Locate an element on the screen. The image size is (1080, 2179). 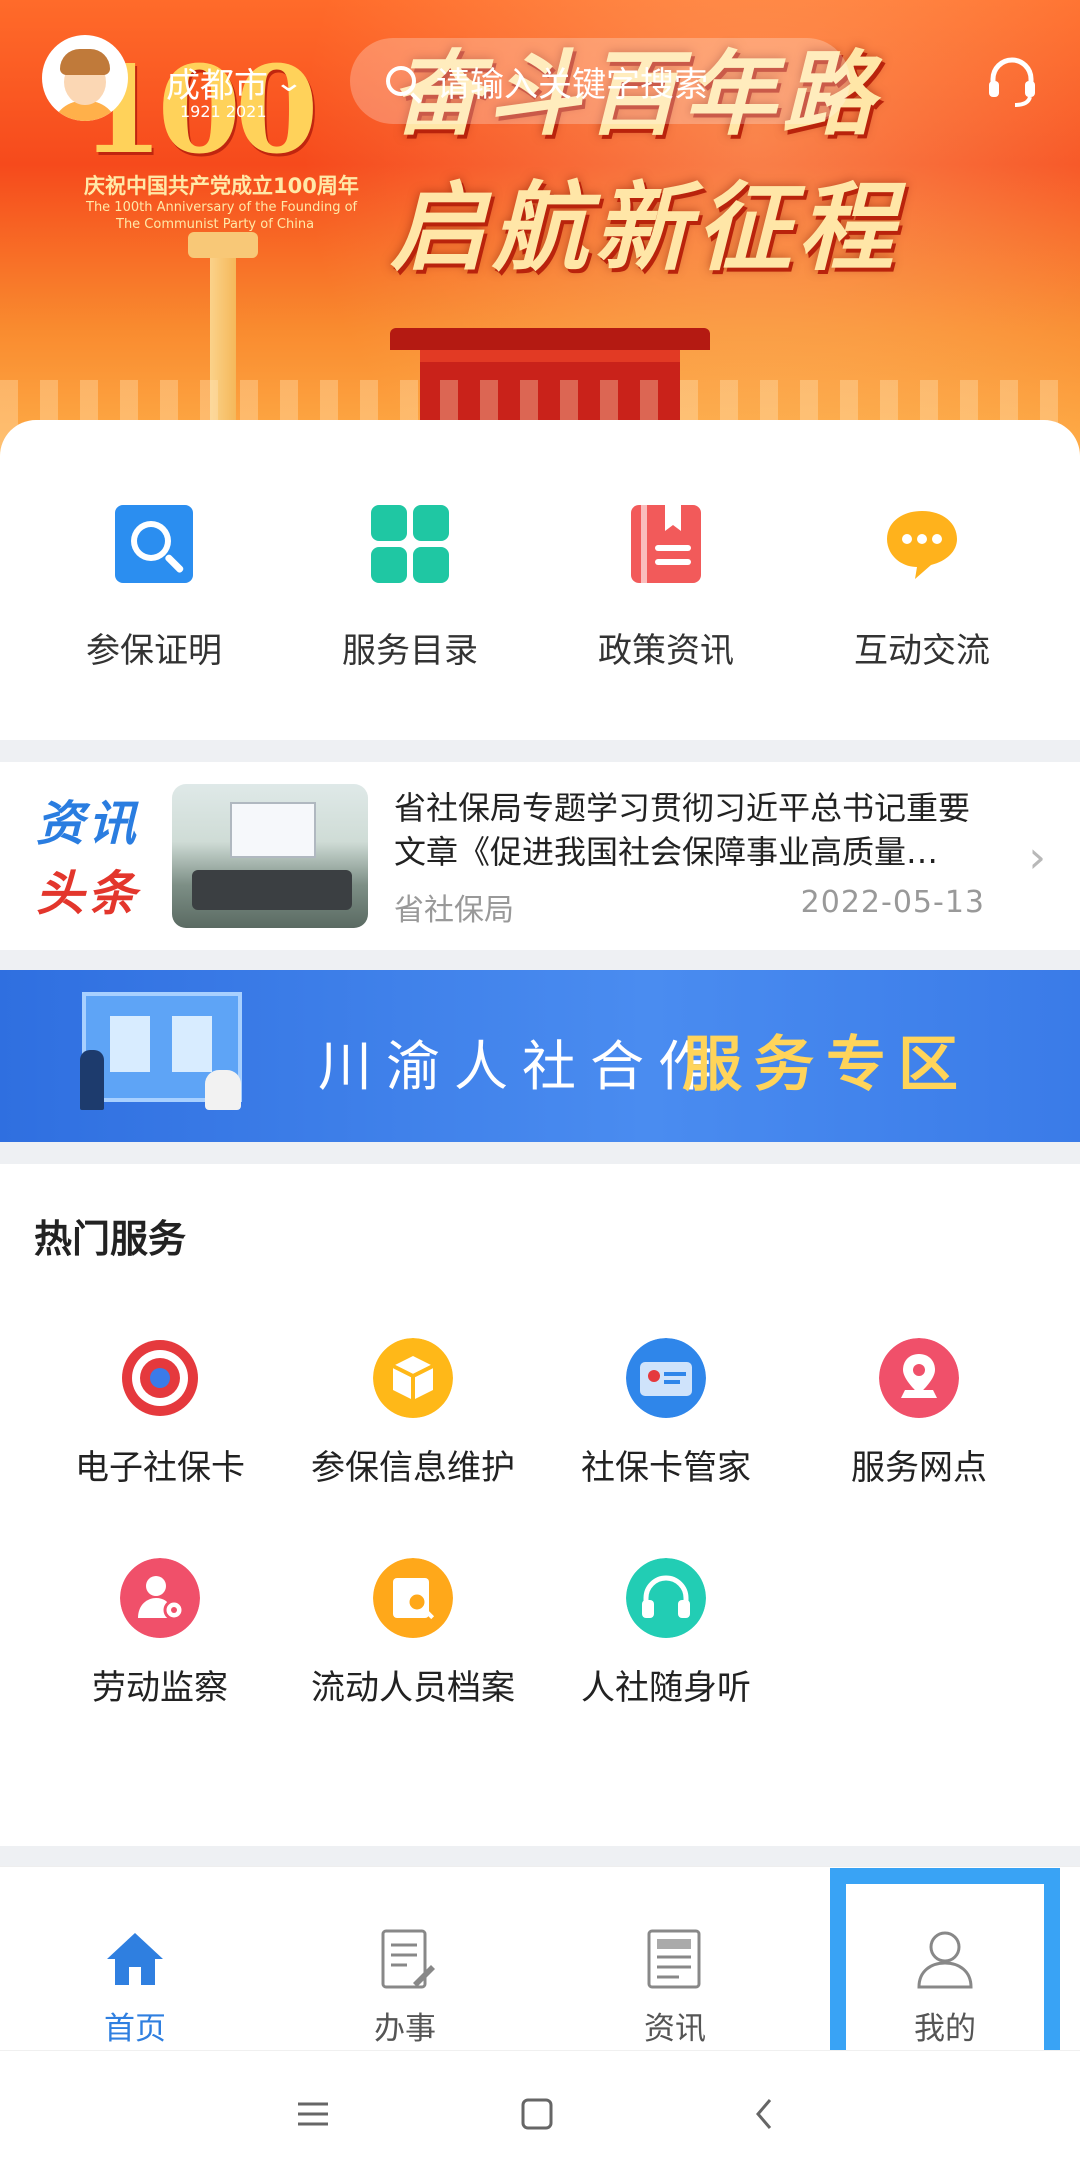
service-labor-inspection: 劳动监察 is located at coordinates (160, 1633).